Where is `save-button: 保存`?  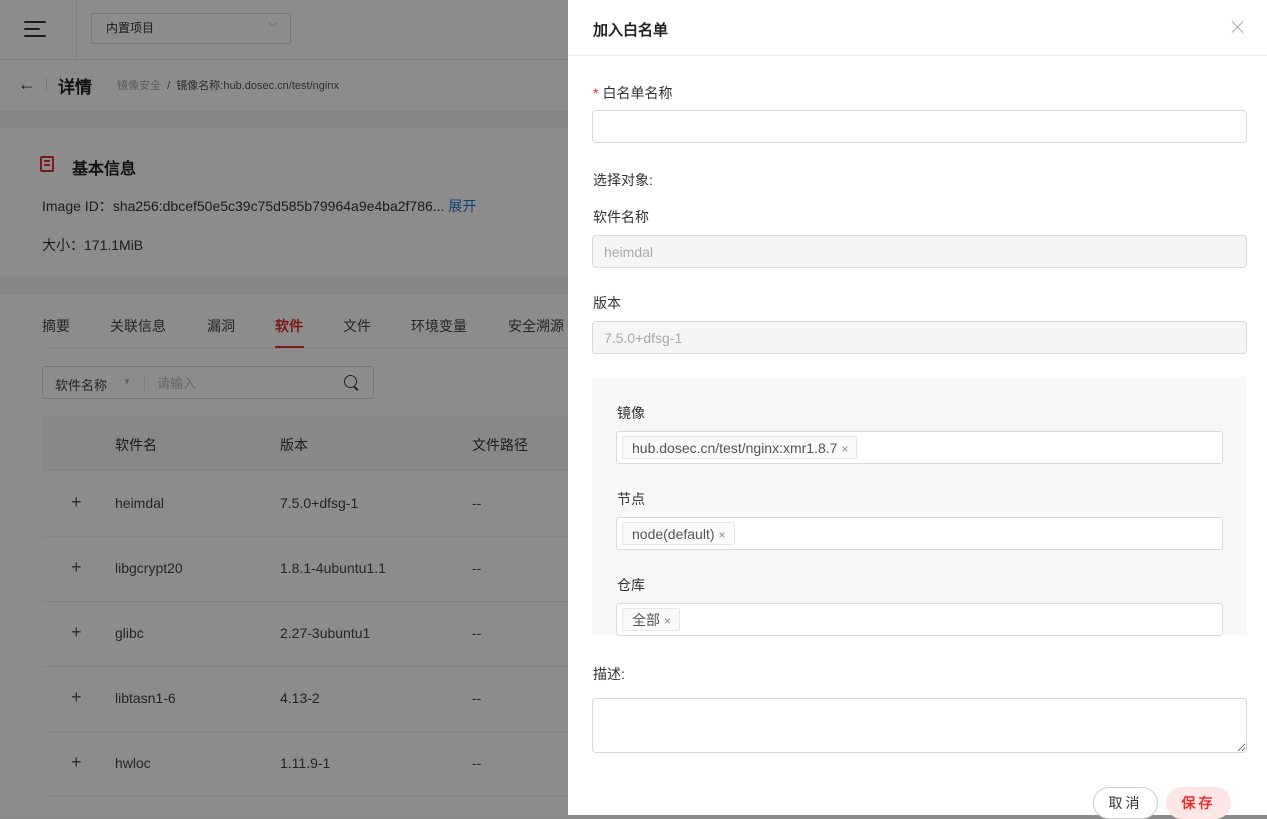 save-button: 保存 is located at coordinates (1198, 803).